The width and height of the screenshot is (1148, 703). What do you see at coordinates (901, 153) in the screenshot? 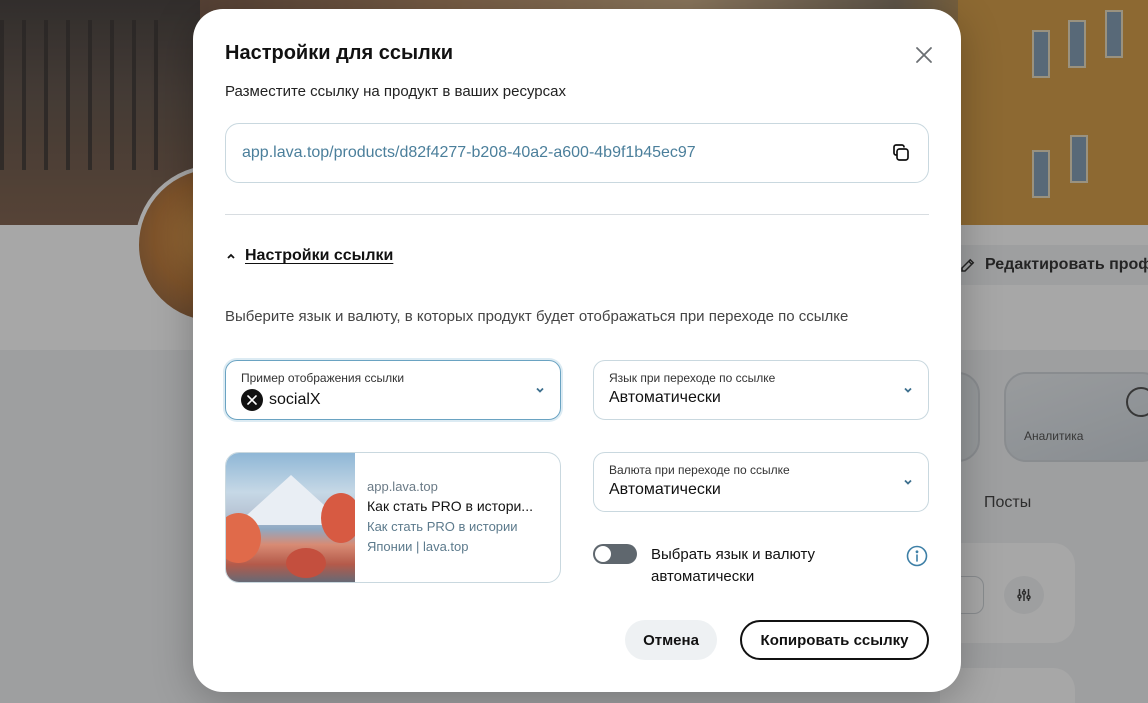
I see `copy-icon` at bounding box center [901, 153].